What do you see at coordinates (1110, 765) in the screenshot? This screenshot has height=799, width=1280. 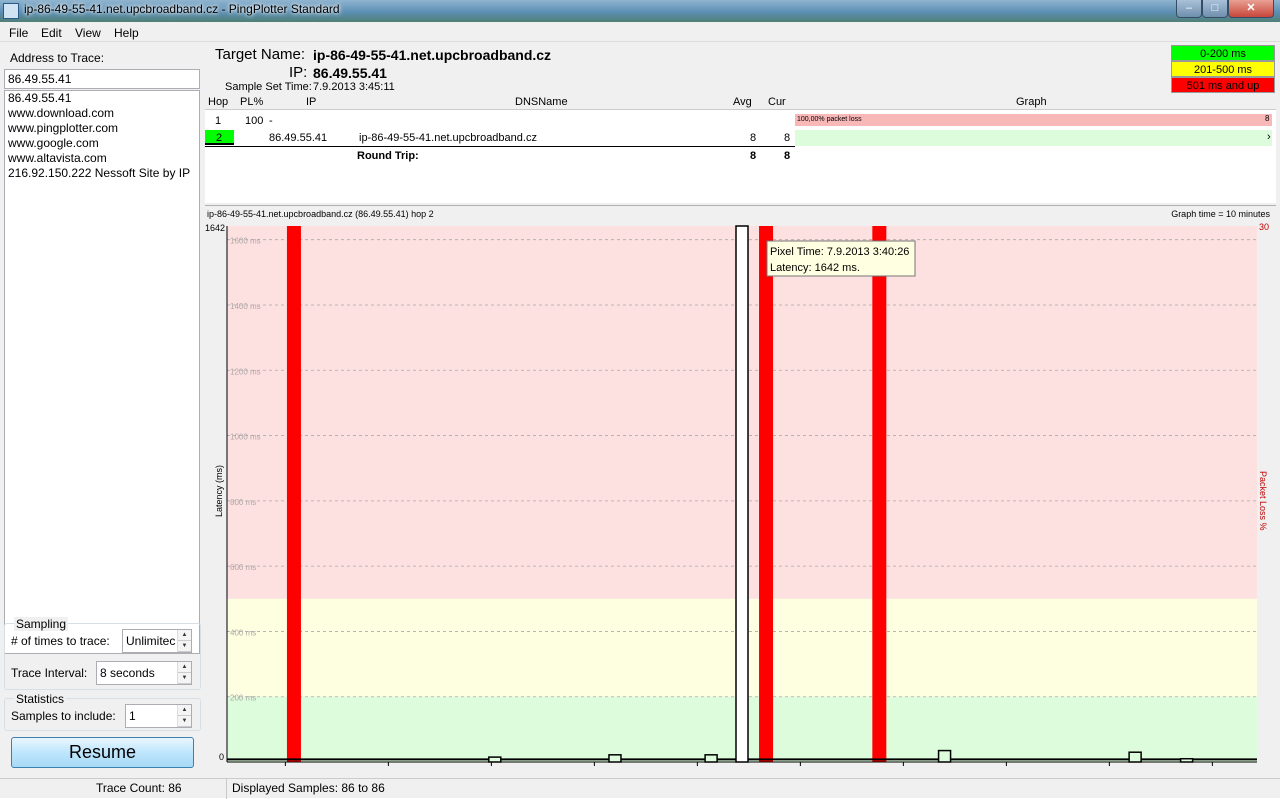 I see `x-tick-label: 3:44` at bounding box center [1110, 765].